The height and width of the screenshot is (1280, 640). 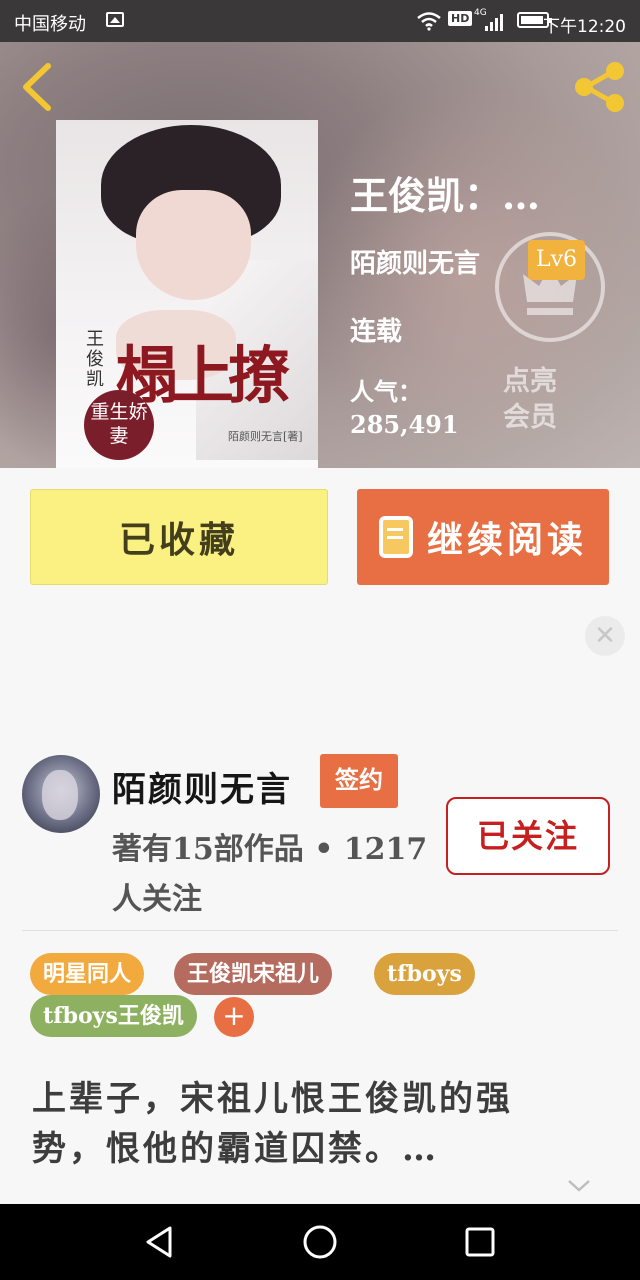 What do you see at coordinates (494, 22) in the screenshot?
I see `signal-icon` at bounding box center [494, 22].